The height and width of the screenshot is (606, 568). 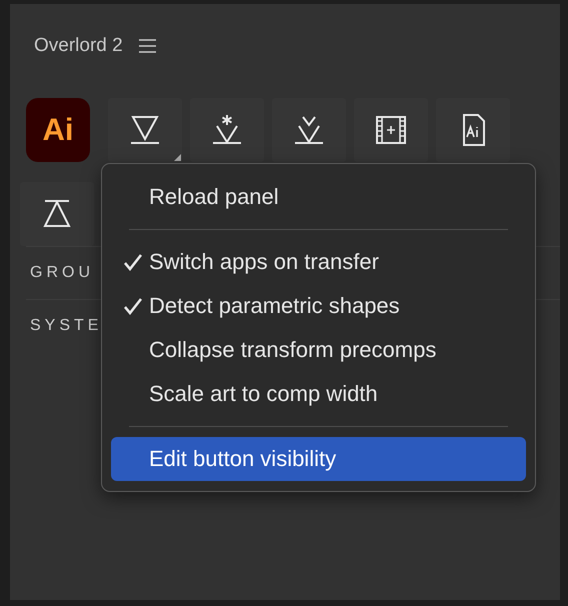 What do you see at coordinates (62, 273) in the screenshot?
I see `section-header: GROU` at bounding box center [62, 273].